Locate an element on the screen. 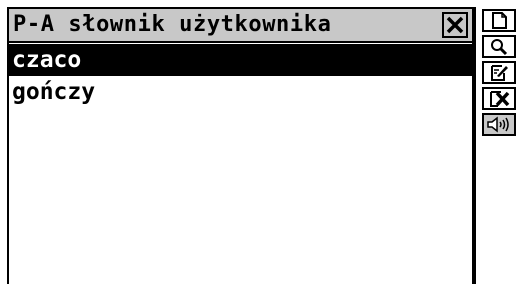 Image resolution: width=527 pixels, height=284 pixels. list-item: czaco is located at coordinates (240, 60).